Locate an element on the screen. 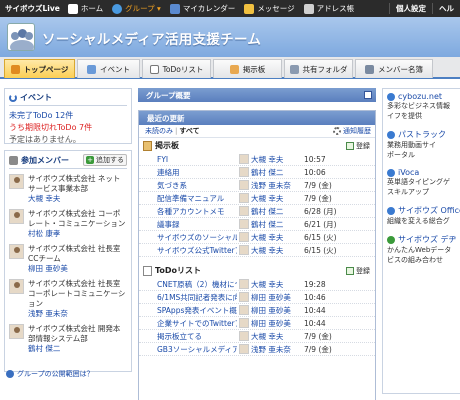 The image size is (460, 400). tab-members: メンバー名簿 is located at coordinates (394, 68).